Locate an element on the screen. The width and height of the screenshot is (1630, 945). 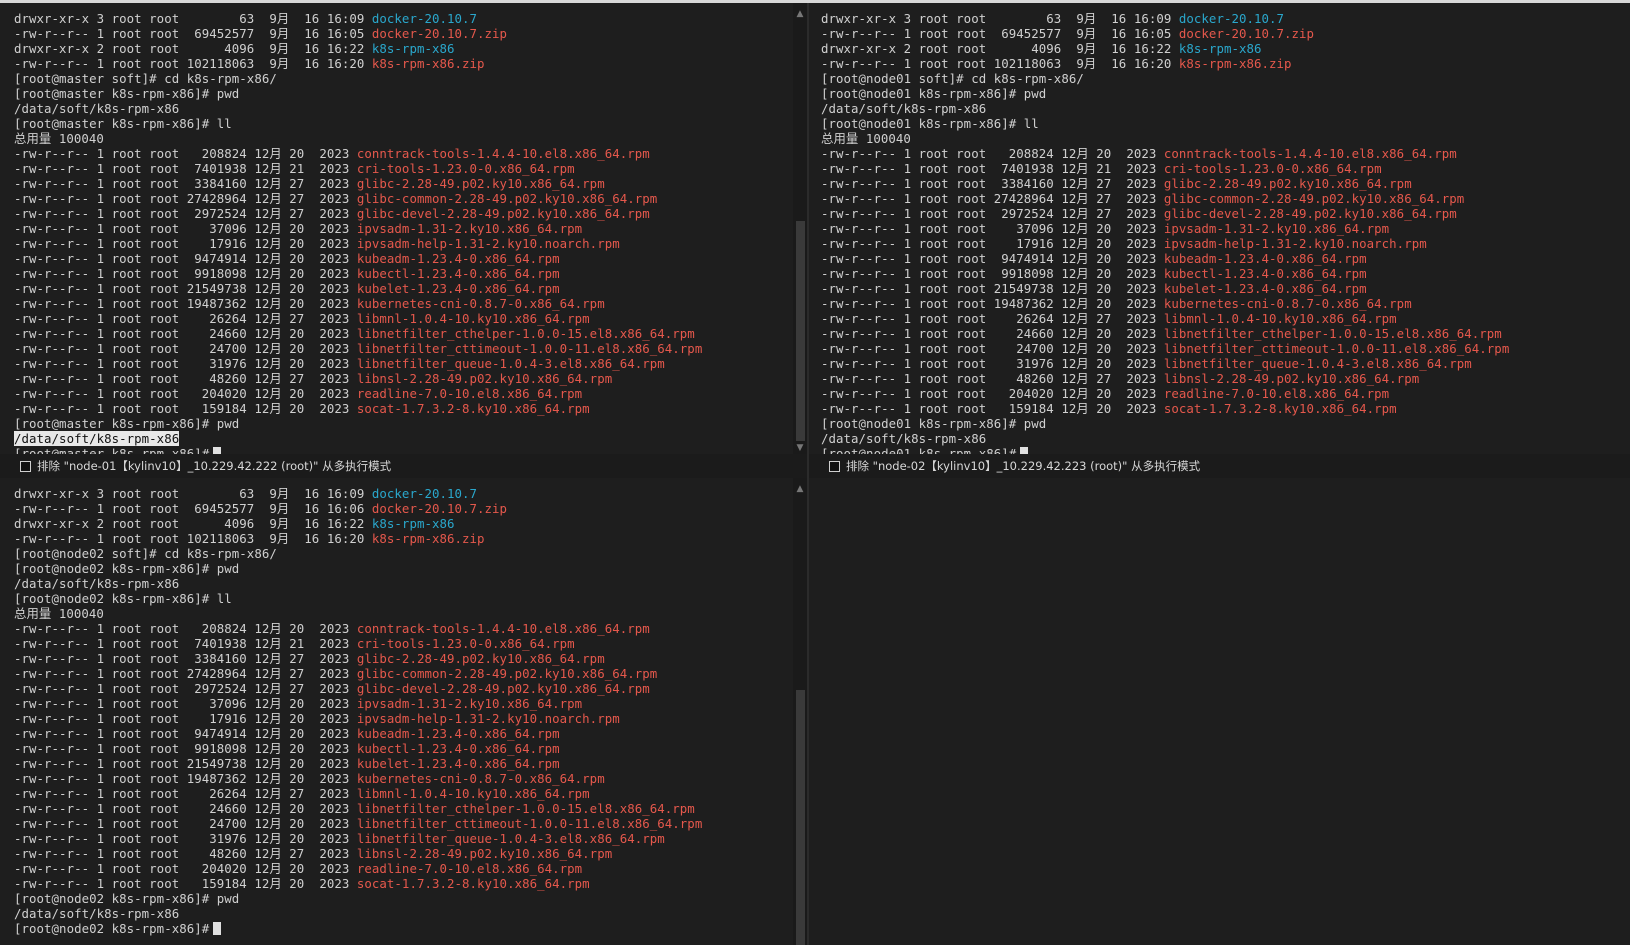
terminal-line: [root@node01 k8s-rpm-x86]# is located at coordinates (1225, 450).